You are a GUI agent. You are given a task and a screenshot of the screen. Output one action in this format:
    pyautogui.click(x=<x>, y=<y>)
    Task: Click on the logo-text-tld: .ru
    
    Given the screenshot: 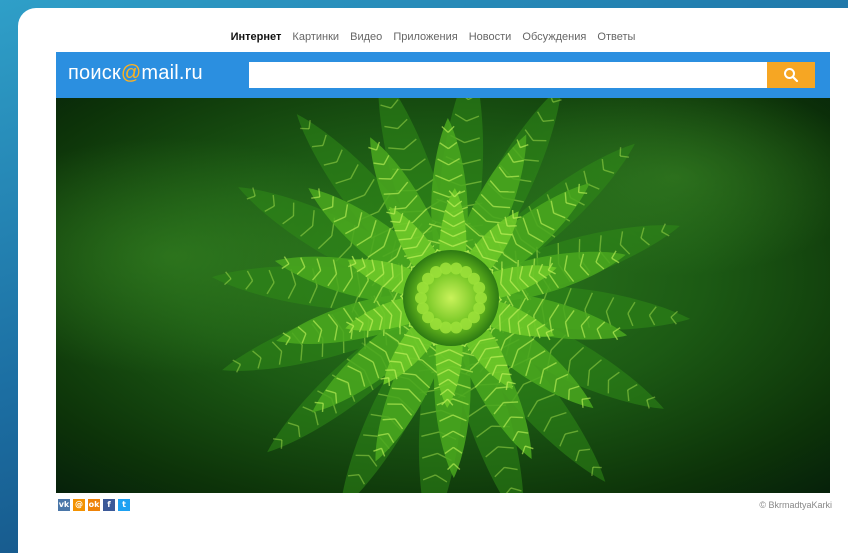 What is the action you would take?
    pyautogui.click(x=190, y=73)
    